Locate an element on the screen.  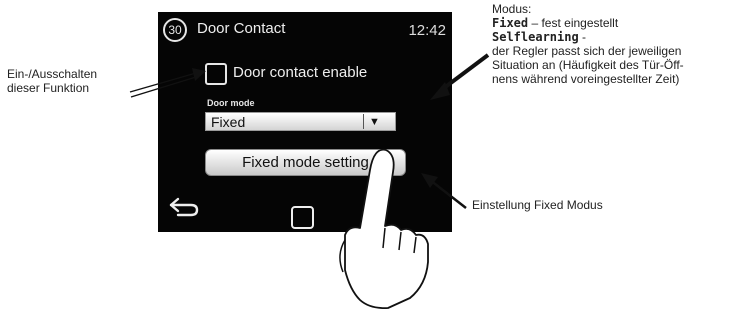
annotation-line: Ein-/Ausschalten is located at coordinates (52, 74).